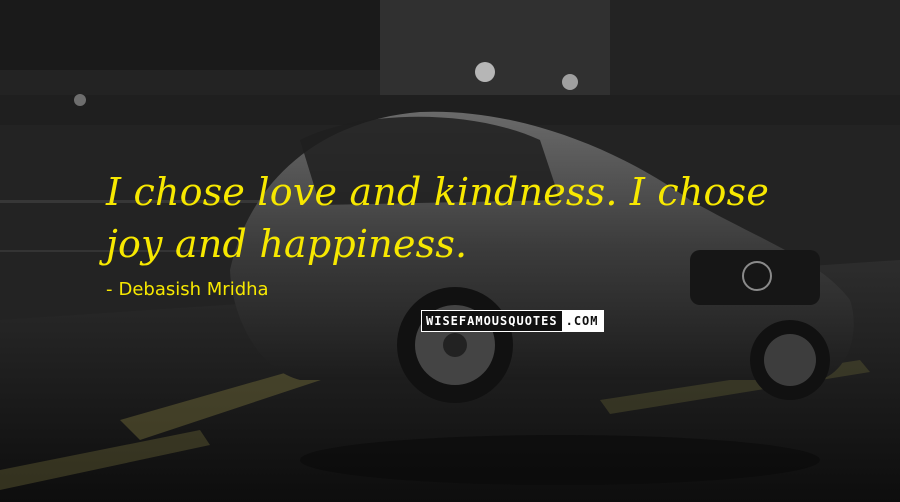  I want to click on author-name: Debasish Mridha, so click(193, 289).